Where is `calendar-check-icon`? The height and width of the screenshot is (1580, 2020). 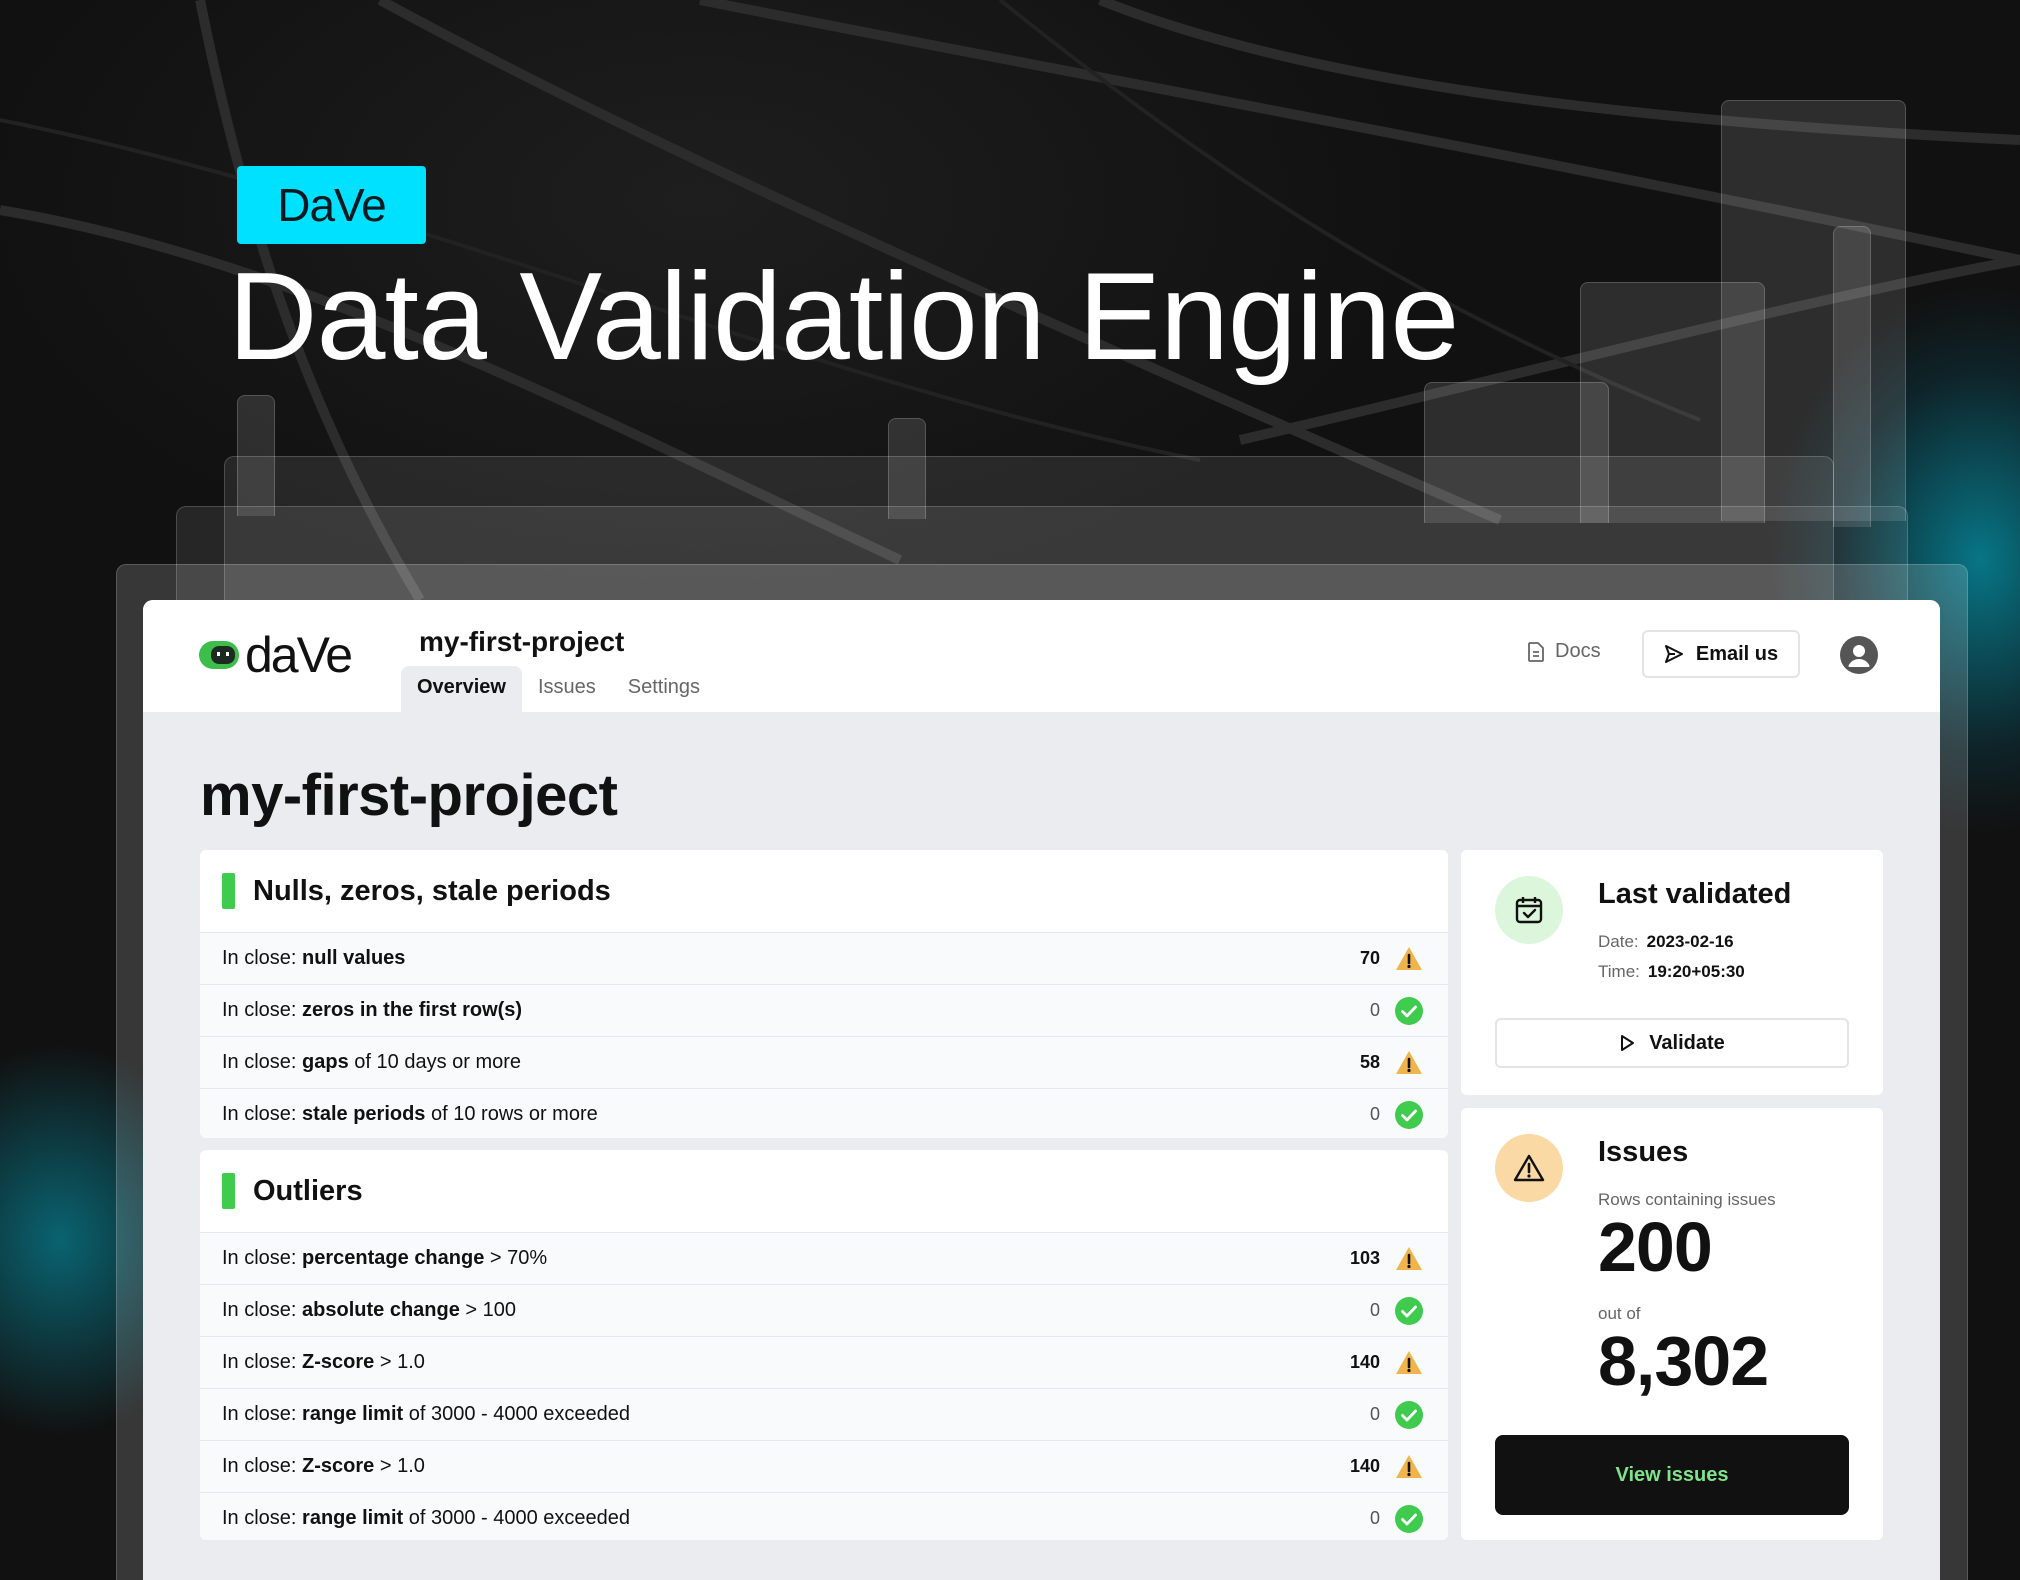 calendar-check-icon is located at coordinates (1529, 910).